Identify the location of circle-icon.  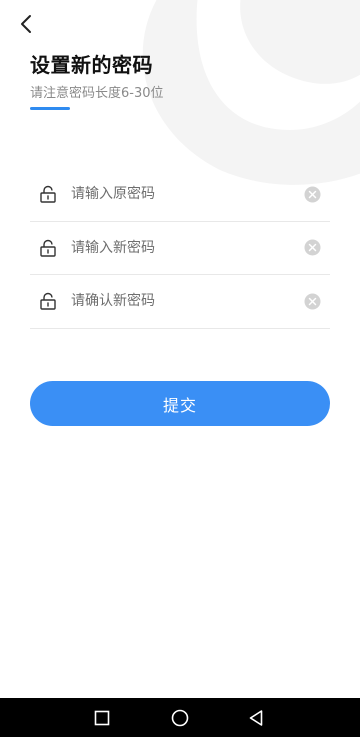
(180, 717).